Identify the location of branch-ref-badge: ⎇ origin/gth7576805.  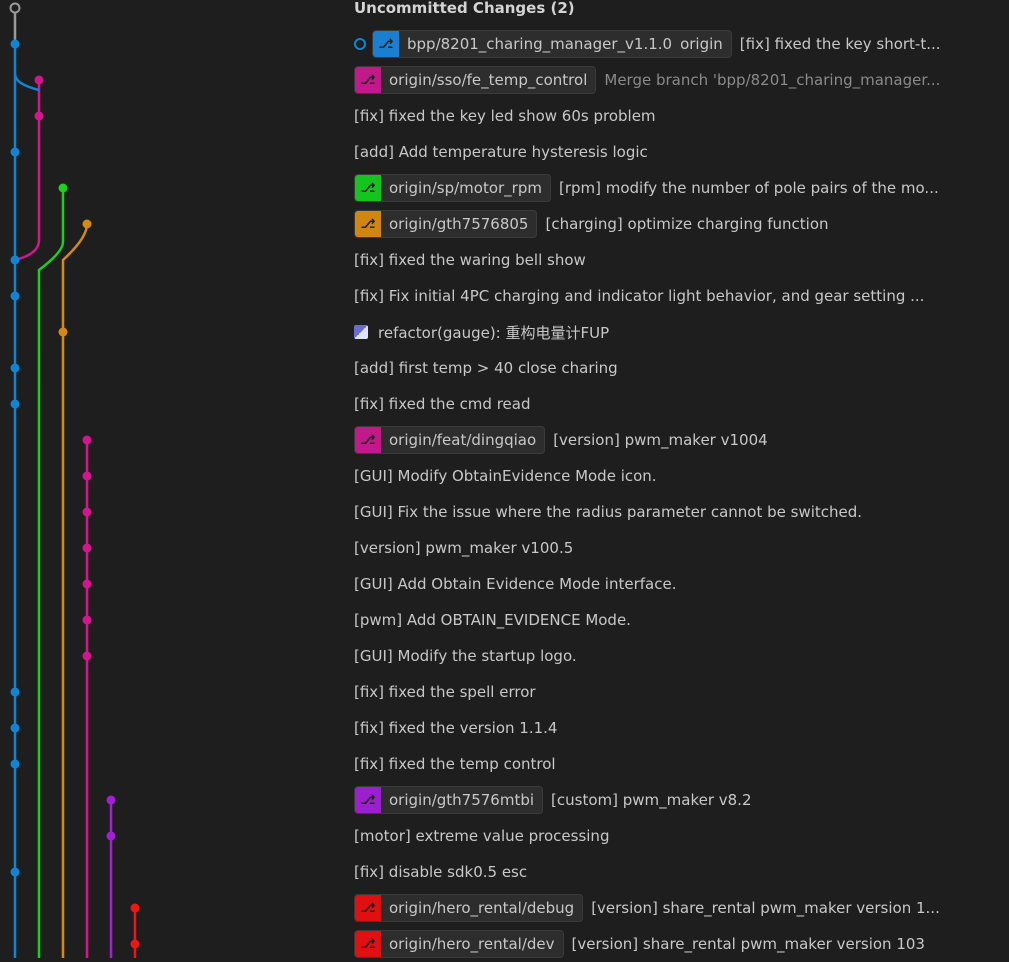
(446, 224).